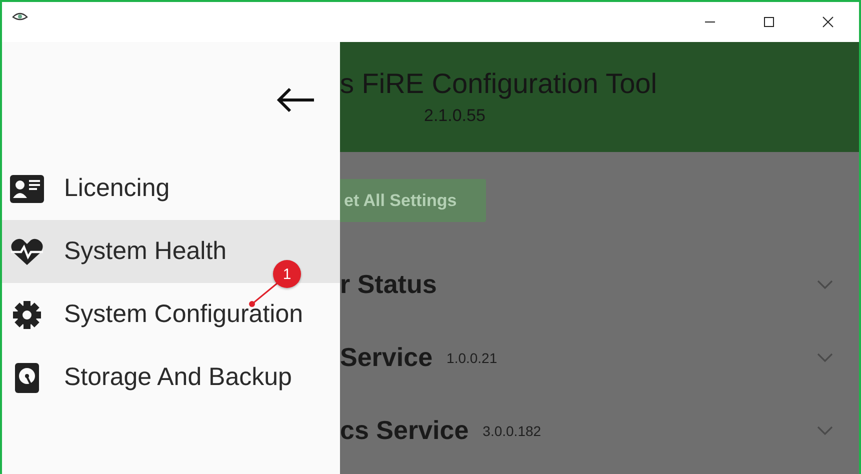  Describe the element at coordinates (20, 17) in the screenshot. I see `app-logo-icon` at that location.